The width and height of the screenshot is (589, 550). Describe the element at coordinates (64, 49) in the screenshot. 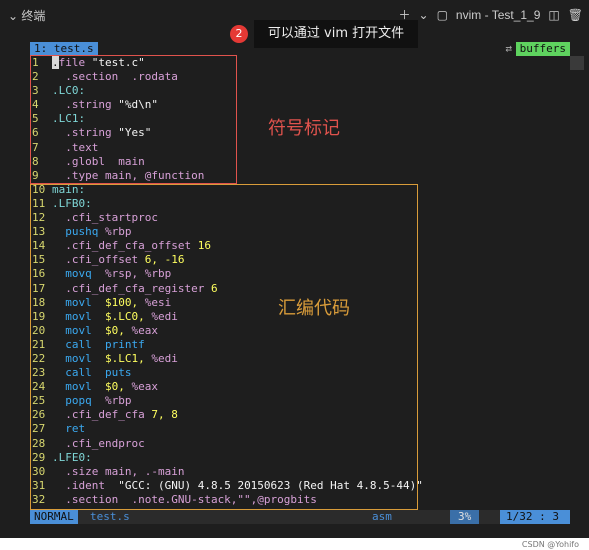

I see `tab-test-s: 1: test.s` at that location.